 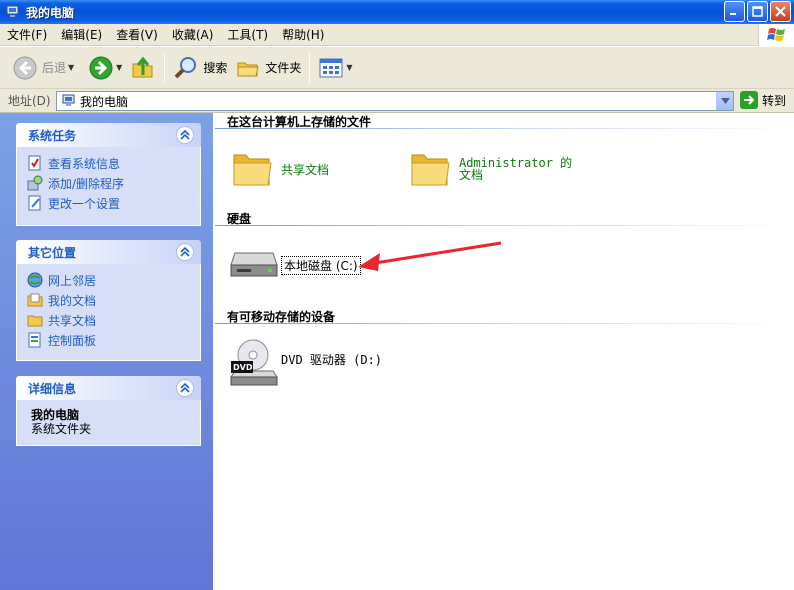 What do you see at coordinates (25, 67) in the screenshot?
I see `back-arrow-icon` at bounding box center [25, 67].